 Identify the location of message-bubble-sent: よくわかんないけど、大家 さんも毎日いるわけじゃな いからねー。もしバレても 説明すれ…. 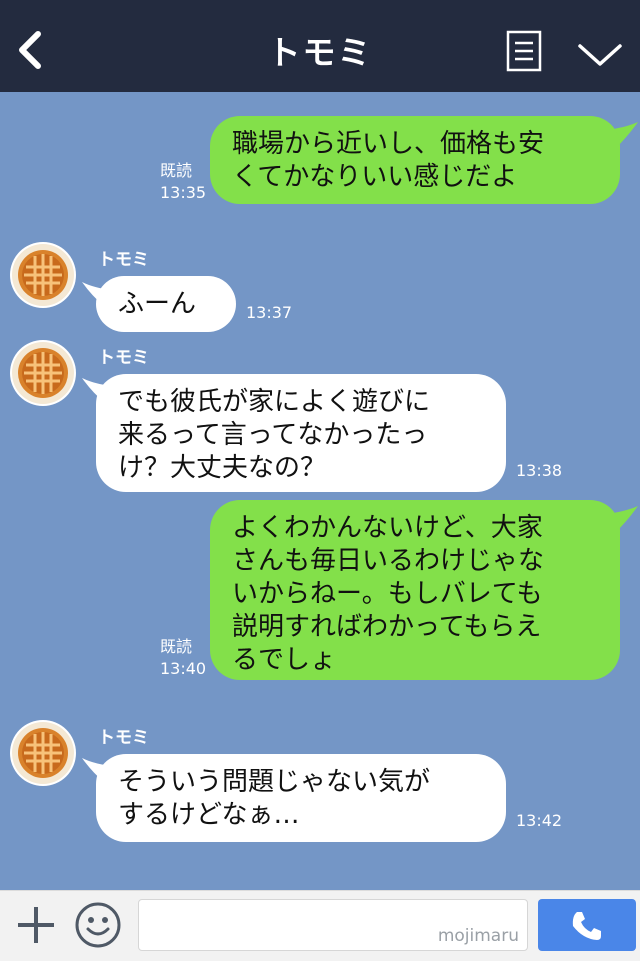
(415, 590).